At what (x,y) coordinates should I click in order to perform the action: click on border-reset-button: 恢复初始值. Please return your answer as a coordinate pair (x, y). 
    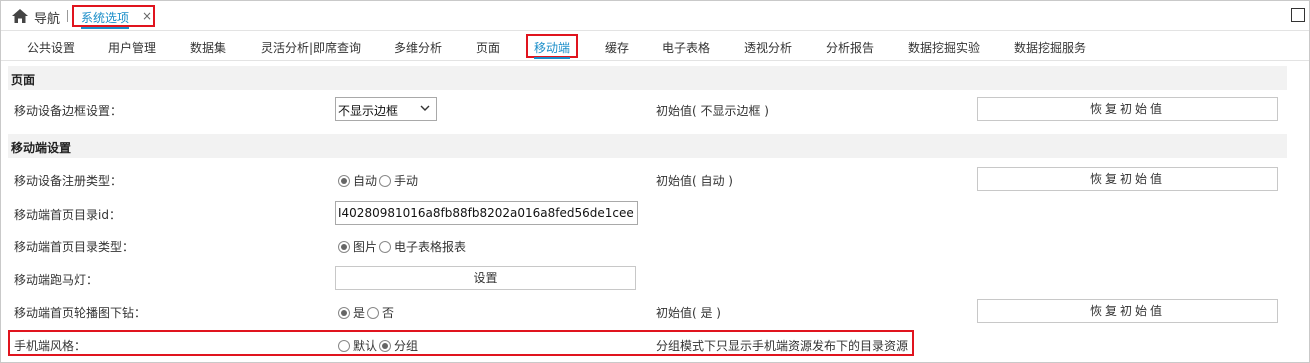
    Looking at the image, I should click on (1127, 109).